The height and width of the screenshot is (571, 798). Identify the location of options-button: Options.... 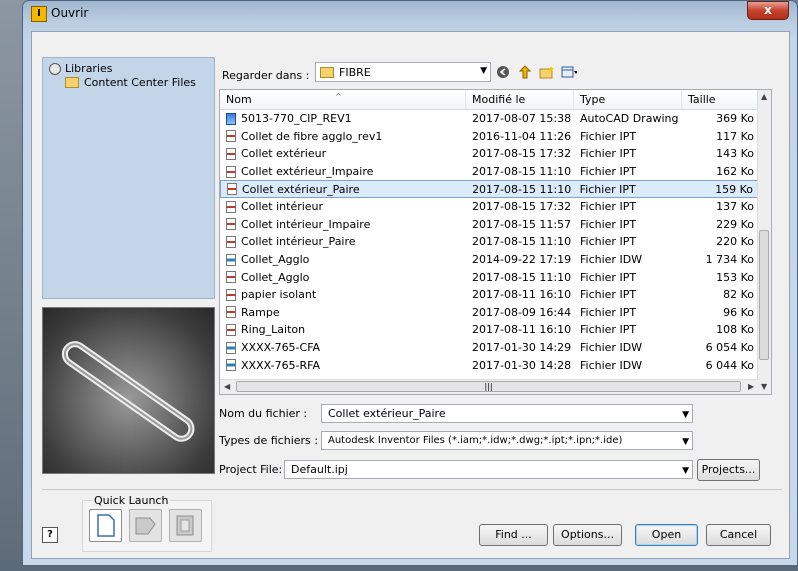
(587, 535).